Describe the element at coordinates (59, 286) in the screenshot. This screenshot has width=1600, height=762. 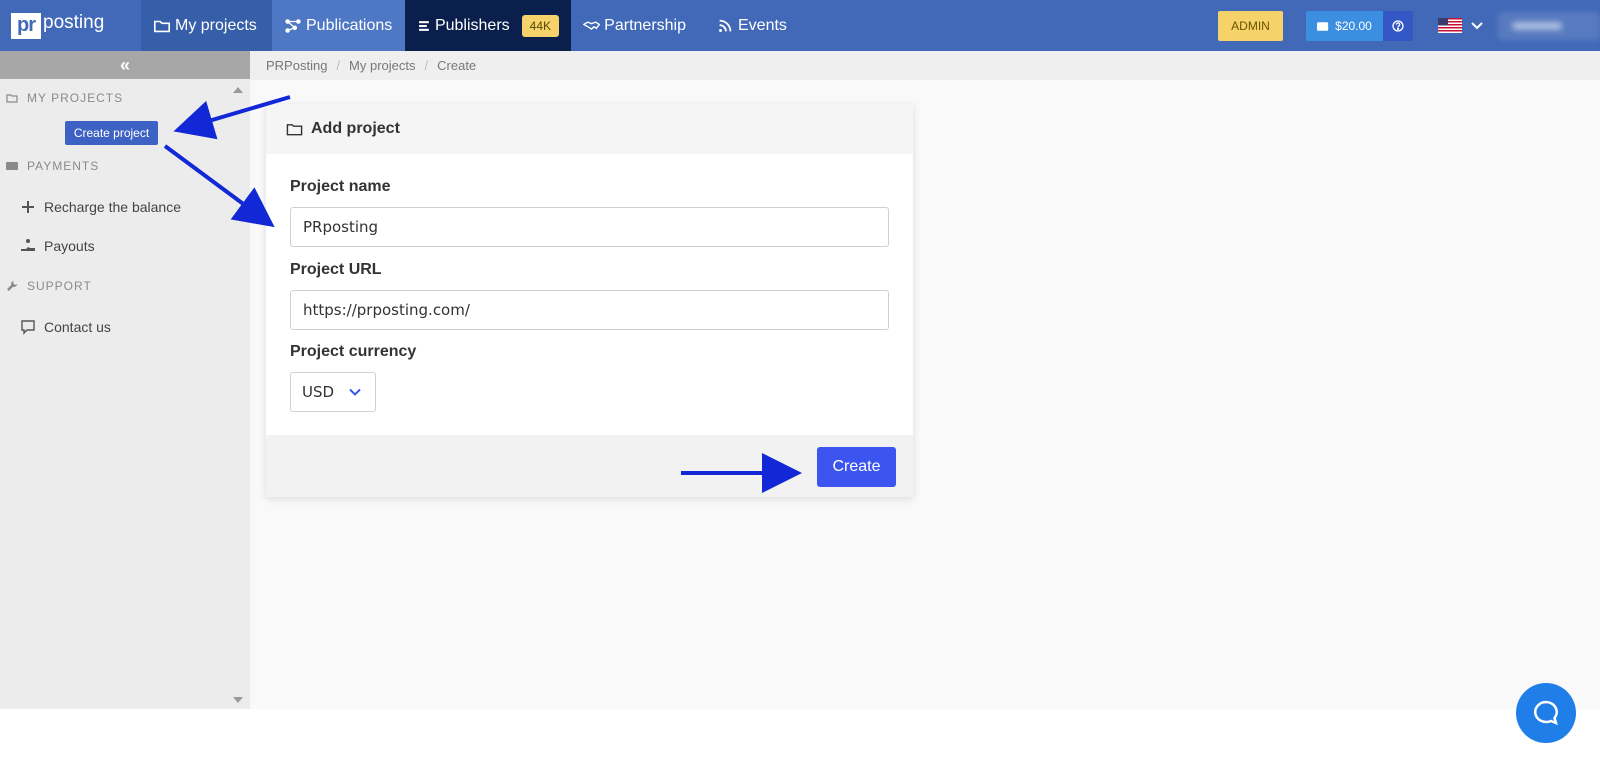
I see `section-title: SUPPORT` at that location.